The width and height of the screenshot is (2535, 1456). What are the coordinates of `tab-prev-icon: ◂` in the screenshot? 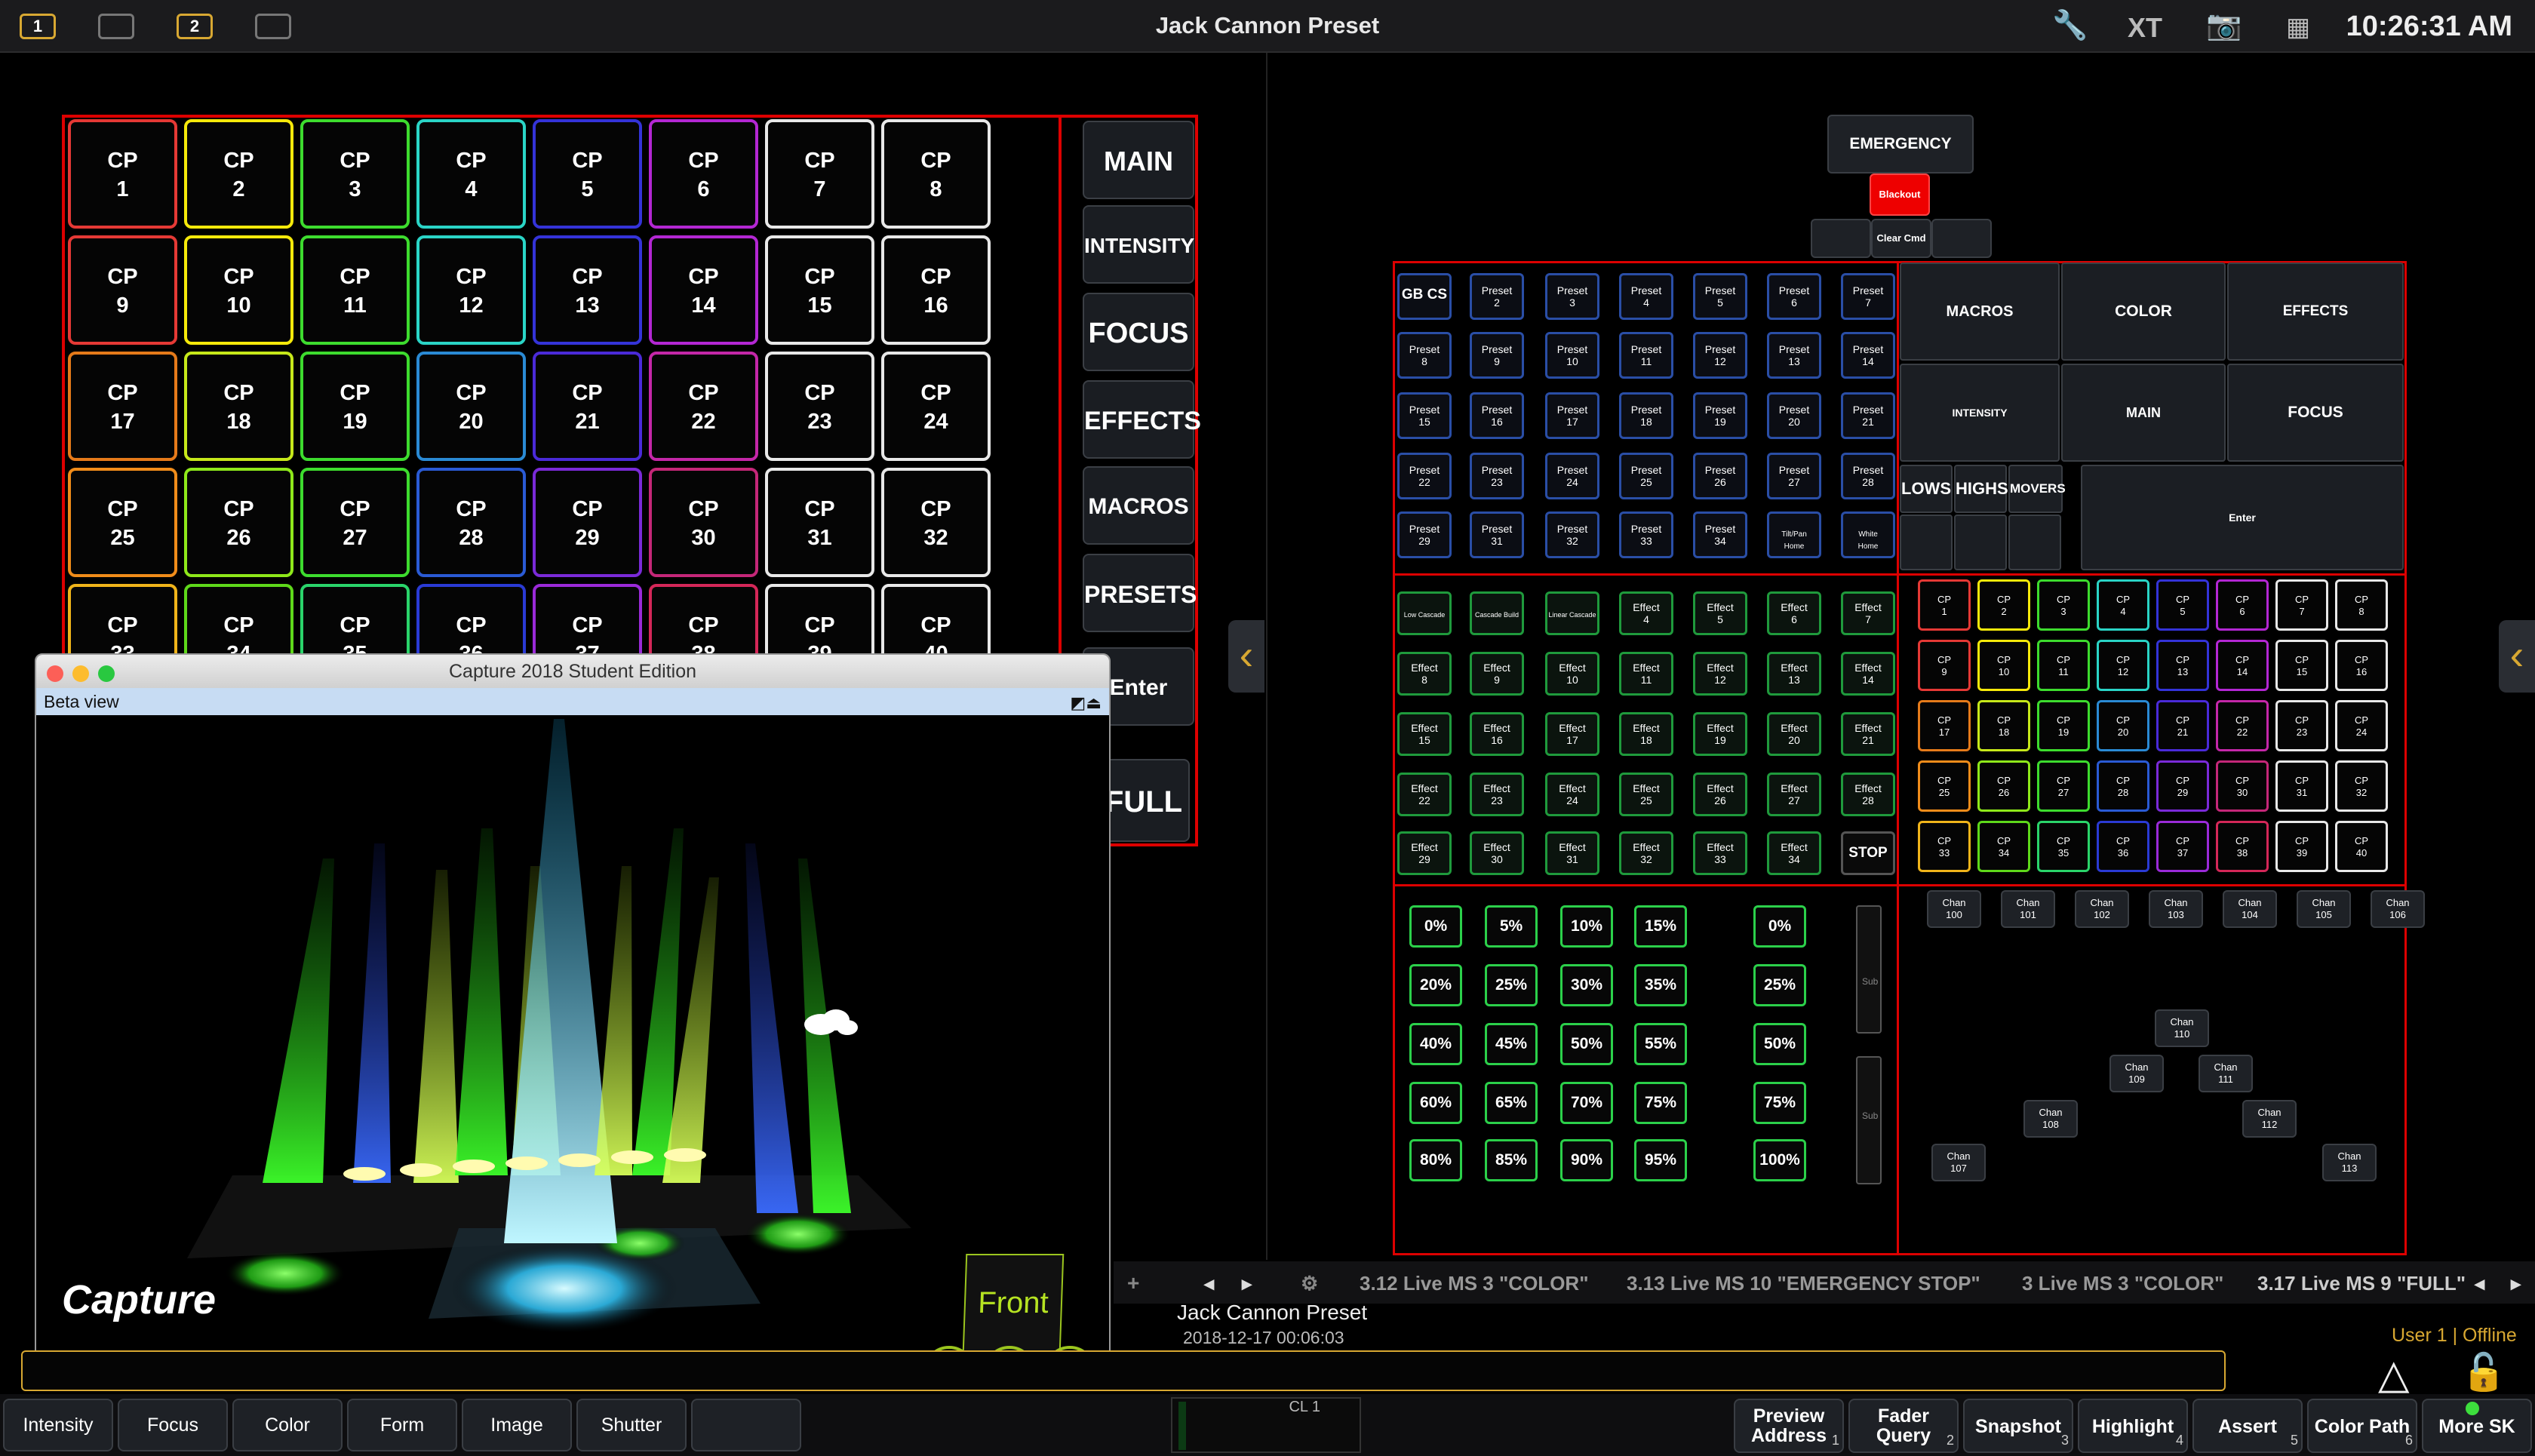 It's located at (1209, 1283).